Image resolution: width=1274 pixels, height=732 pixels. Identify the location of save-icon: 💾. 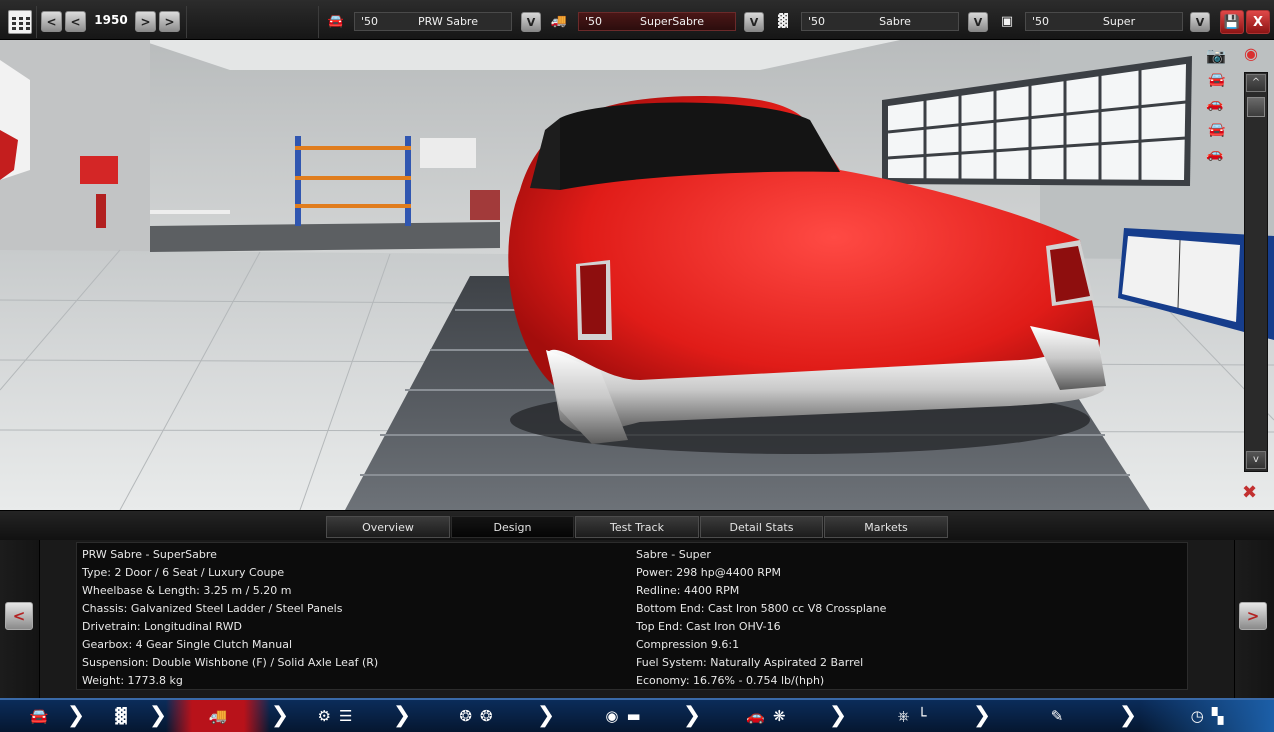
(1232, 22).